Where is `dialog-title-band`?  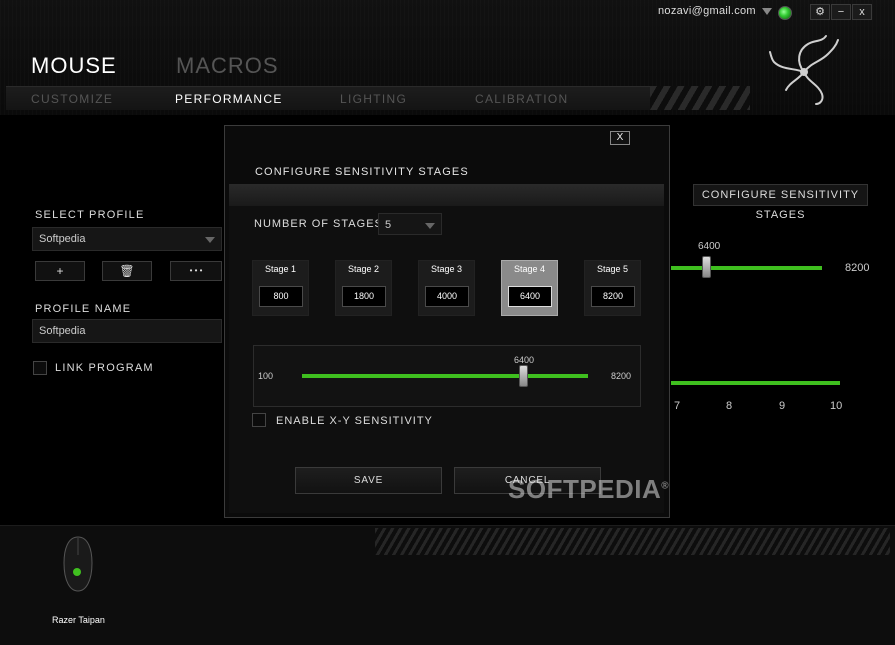 dialog-title-band is located at coordinates (446, 195).